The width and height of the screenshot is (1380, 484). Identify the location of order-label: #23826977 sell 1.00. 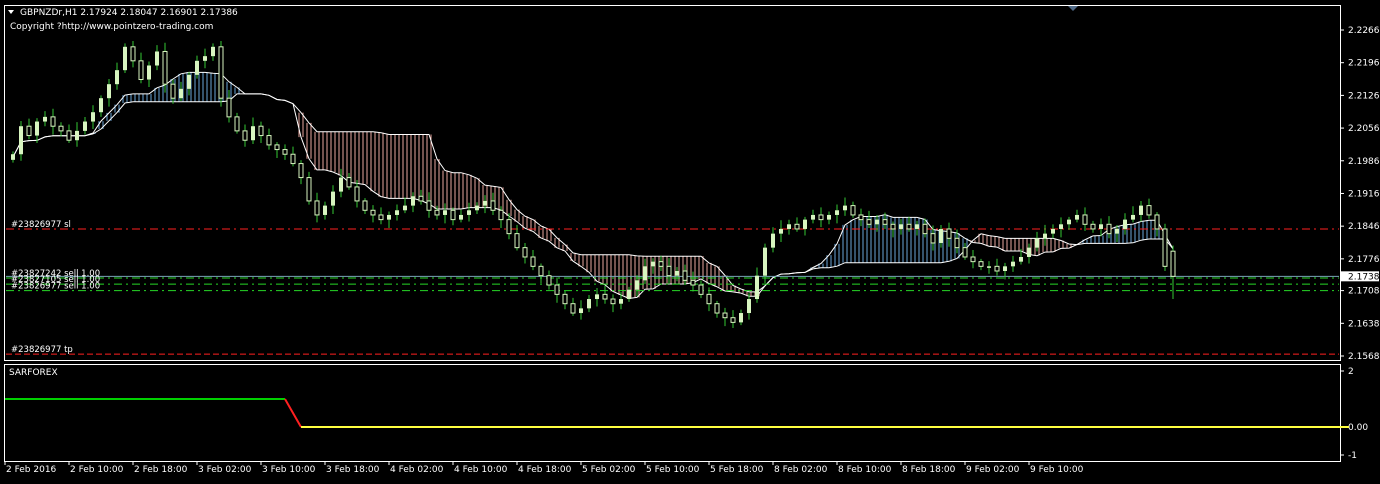
(55, 287).